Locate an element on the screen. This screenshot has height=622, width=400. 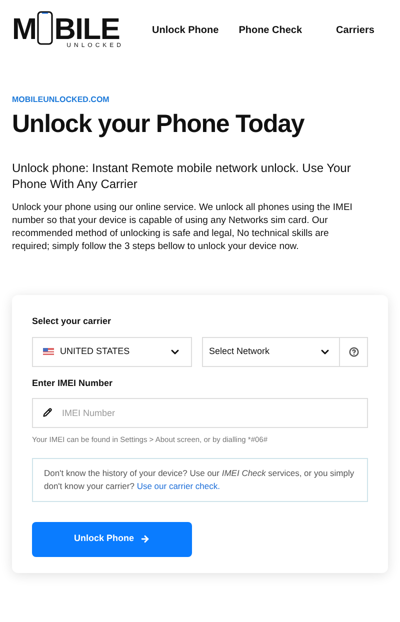
body-text: Unlock your phone using our online service. We unlock all phones using the IMEI number so that your device is capable of using any Networks sim card. Our recommended method of unlocking is safe and legal, No technical skills are required; simply follow the 3 steps bellow to unlock your device now. is located at coordinates (183, 227).